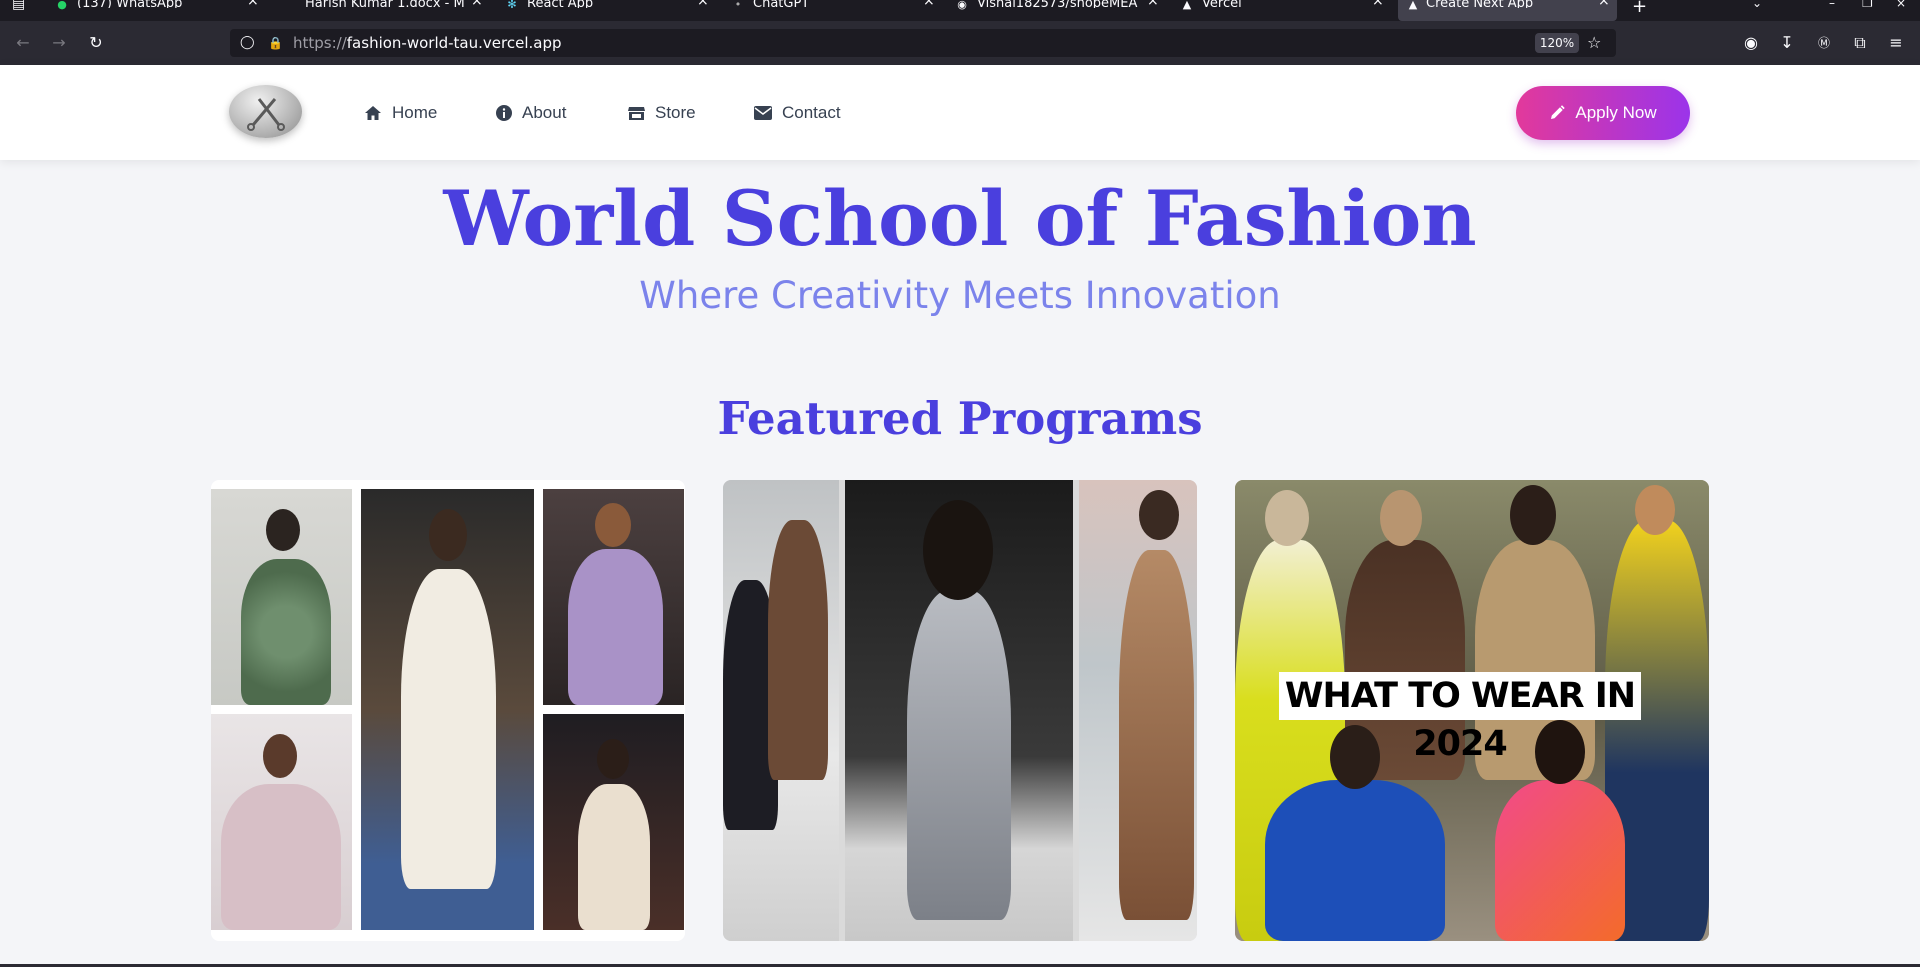 Image resolution: width=1920 pixels, height=967 pixels. What do you see at coordinates (23, 43) in the screenshot?
I see `back-icon: ←` at bounding box center [23, 43].